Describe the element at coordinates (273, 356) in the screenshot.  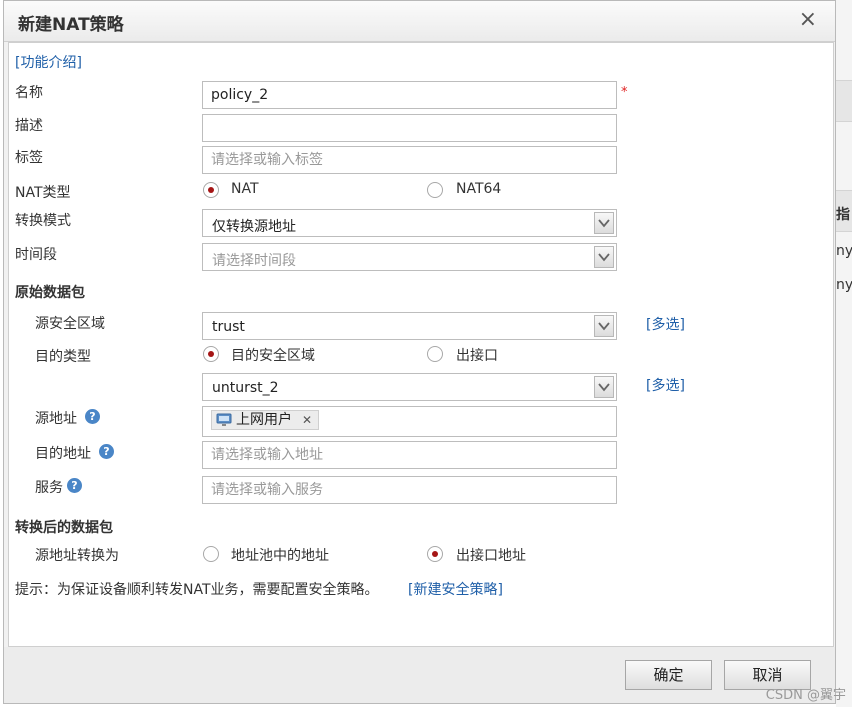
I see `dst-type-option-zone: 目的安全区域` at that location.